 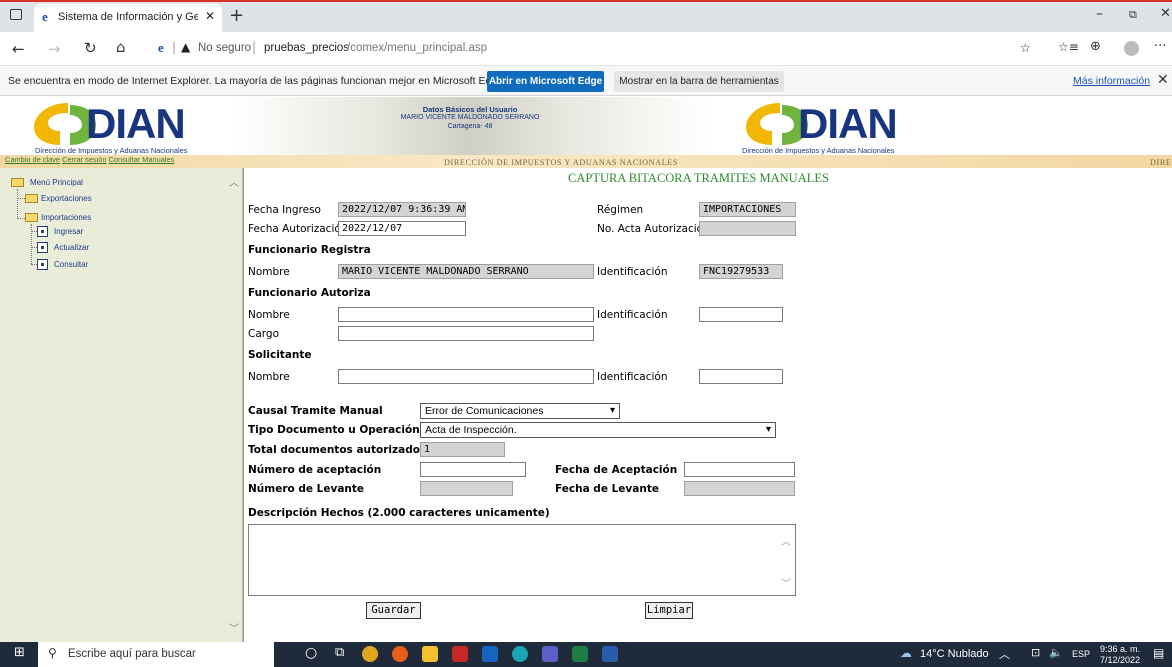 I want to click on fecha-autorizacion-field: 2022/12/07, so click(x=402, y=228).